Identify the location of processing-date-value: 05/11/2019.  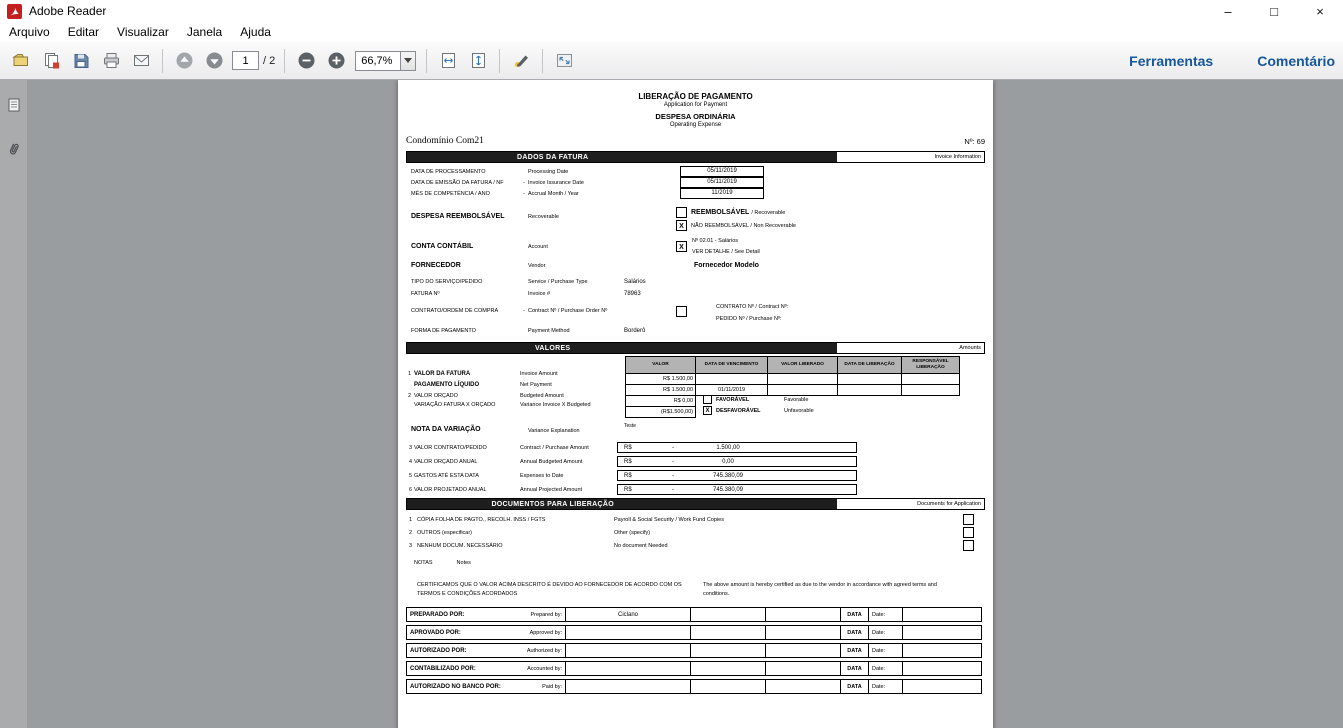
(722, 171).